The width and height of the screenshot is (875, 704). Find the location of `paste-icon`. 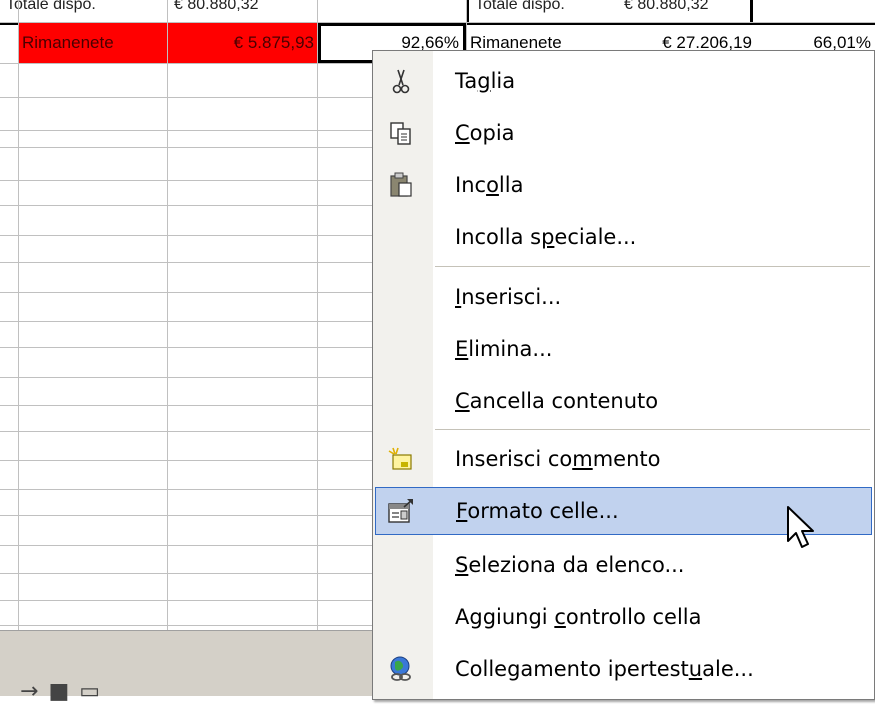

paste-icon is located at coordinates (401, 184).